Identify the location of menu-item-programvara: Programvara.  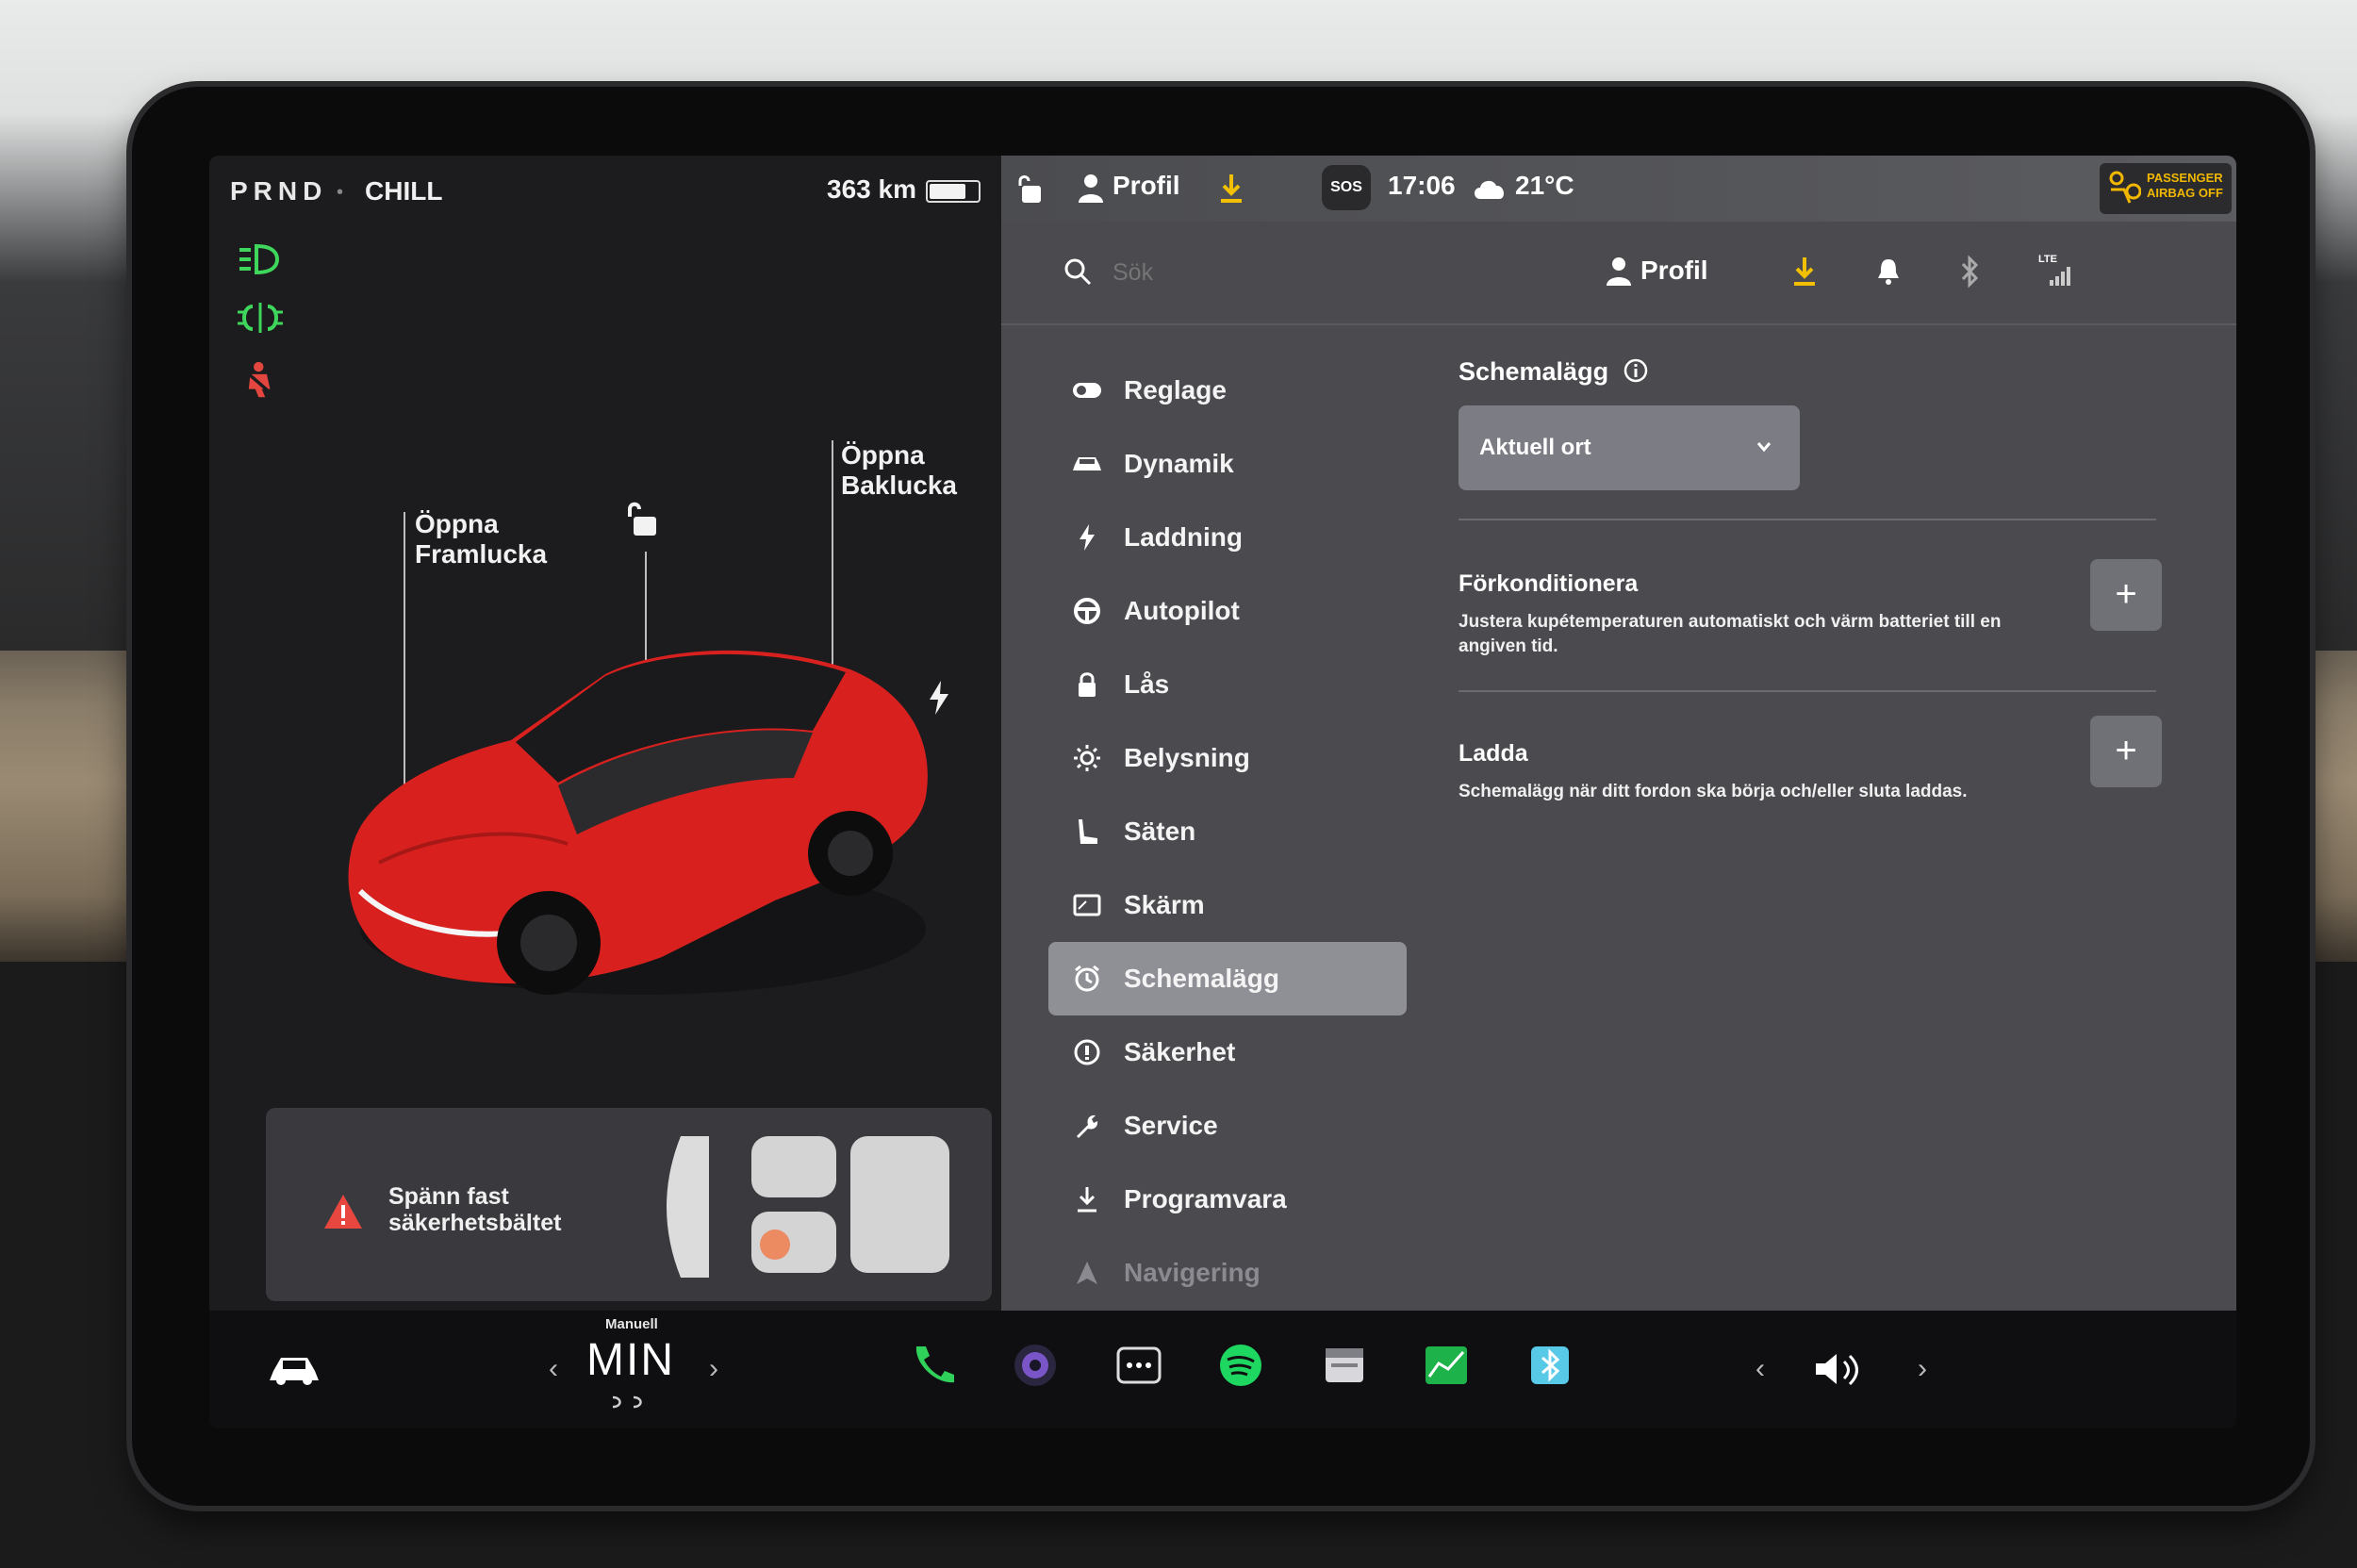
(1227, 1199).